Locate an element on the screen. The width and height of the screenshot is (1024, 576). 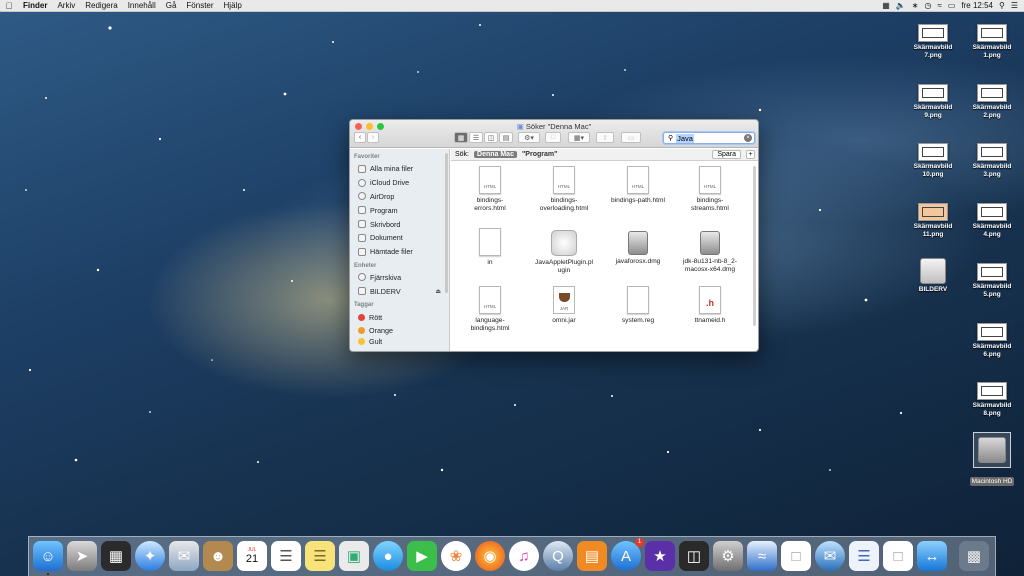
menu-fonster: Fönster is located at coordinates (199, 5).